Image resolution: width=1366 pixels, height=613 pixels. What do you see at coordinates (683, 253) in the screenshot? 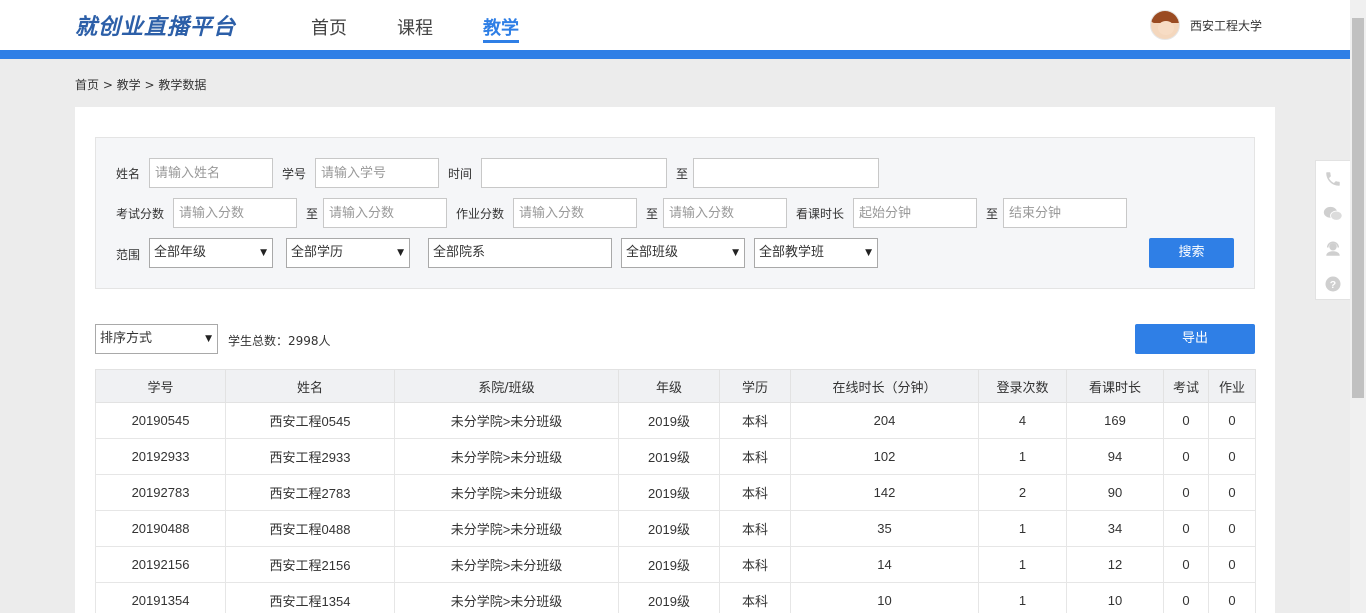
I see `class-select: 全部班级 ▼` at bounding box center [683, 253].